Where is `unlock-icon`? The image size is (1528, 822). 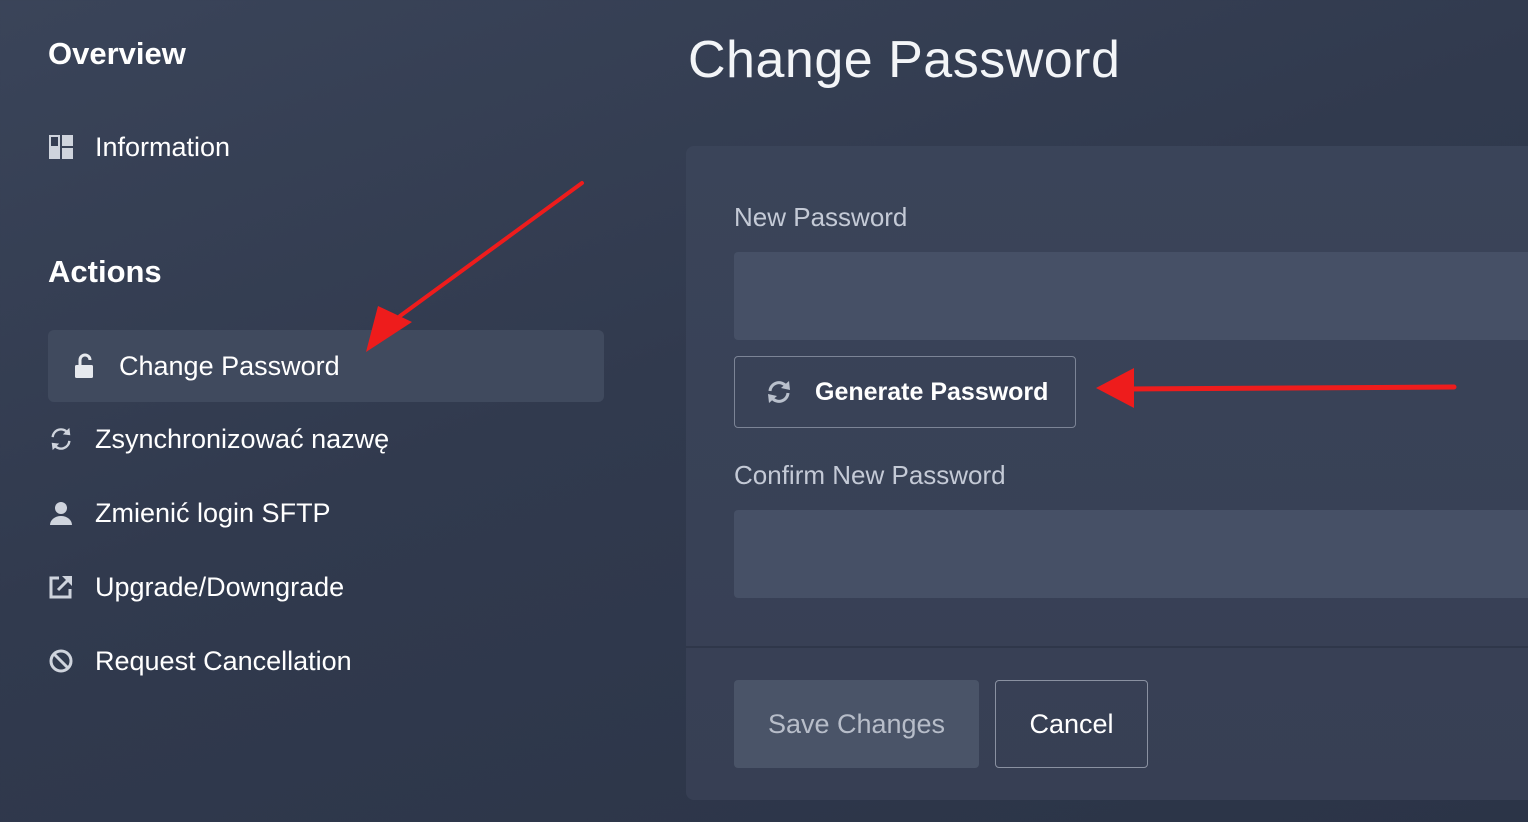 unlock-icon is located at coordinates (85, 366).